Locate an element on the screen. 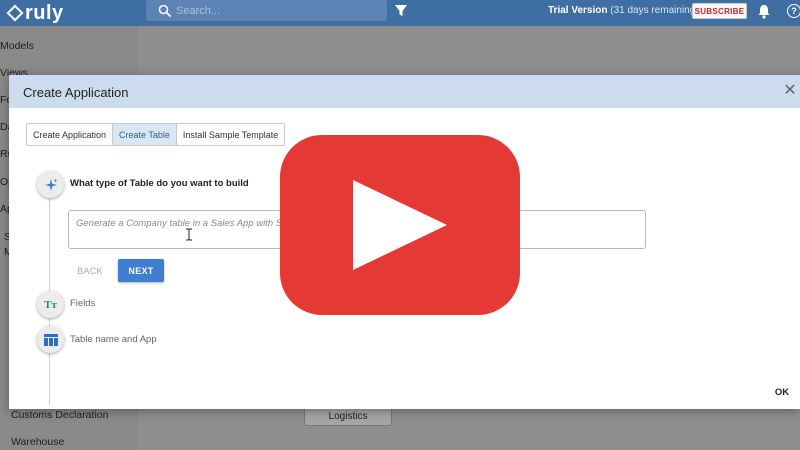 The width and height of the screenshot is (800, 450). sidebar-item-customs-declaration: Customs Declaration is located at coordinates (59, 415).